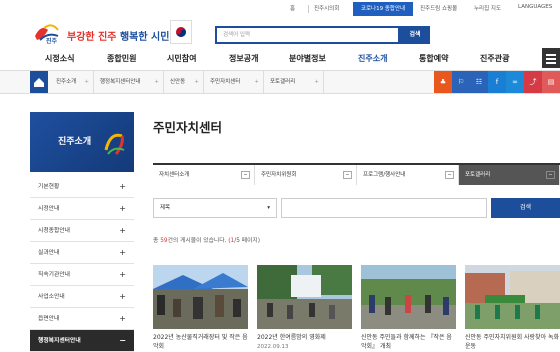 This screenshot has width=560, height=352. What do you see at coordinates (273, 347) in the screenshot?
I see `gallery-date: 2022.09.13` at bounding box center [273, 347].